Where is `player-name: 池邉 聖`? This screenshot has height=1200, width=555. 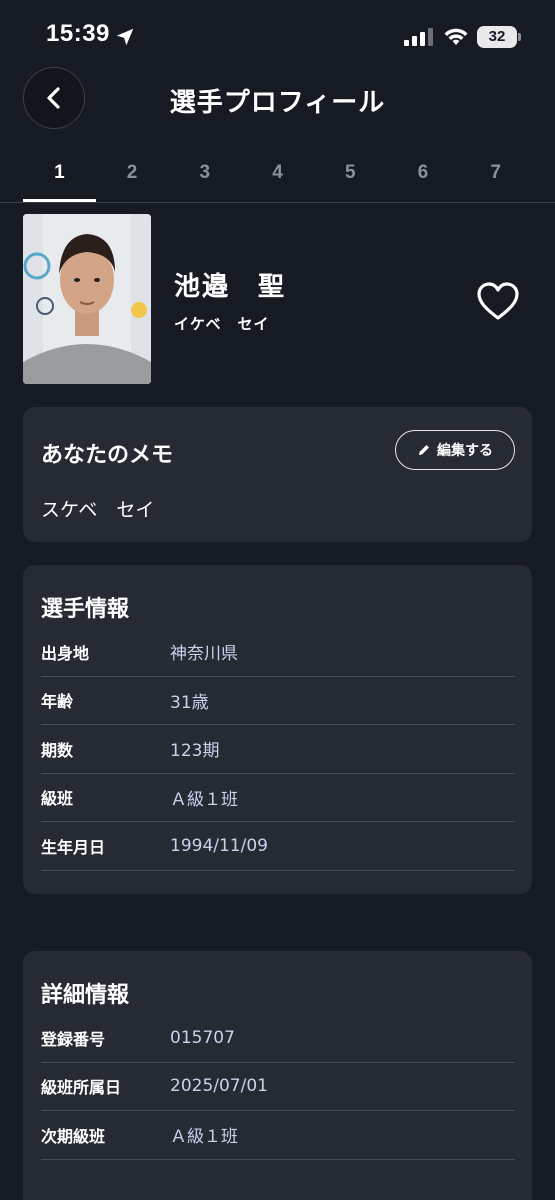 player-name: 池邉 聖 is located at coordinates (230, 287).